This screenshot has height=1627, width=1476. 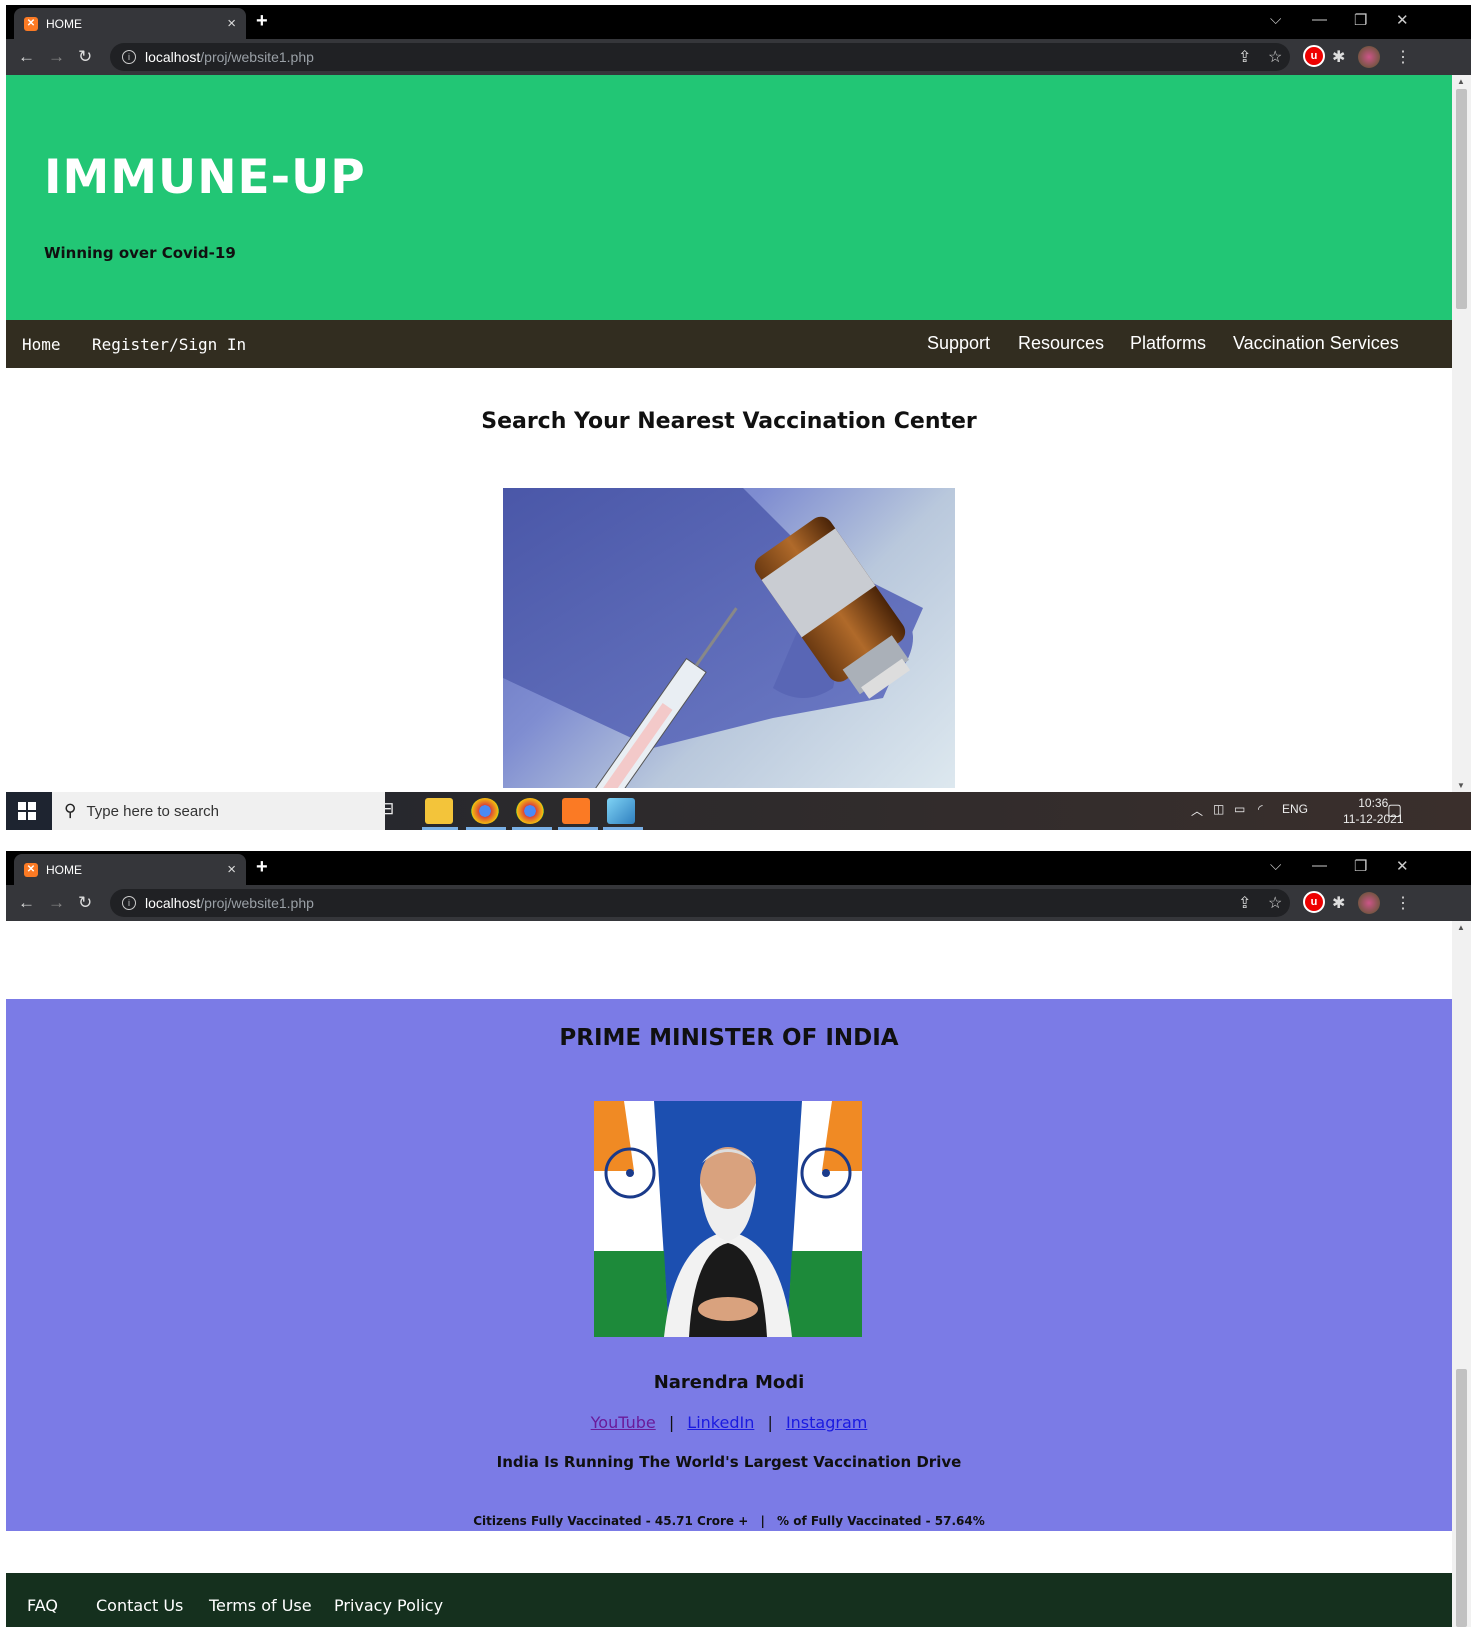 I want to click on windows-start-icon, so click(x=27, y=811).